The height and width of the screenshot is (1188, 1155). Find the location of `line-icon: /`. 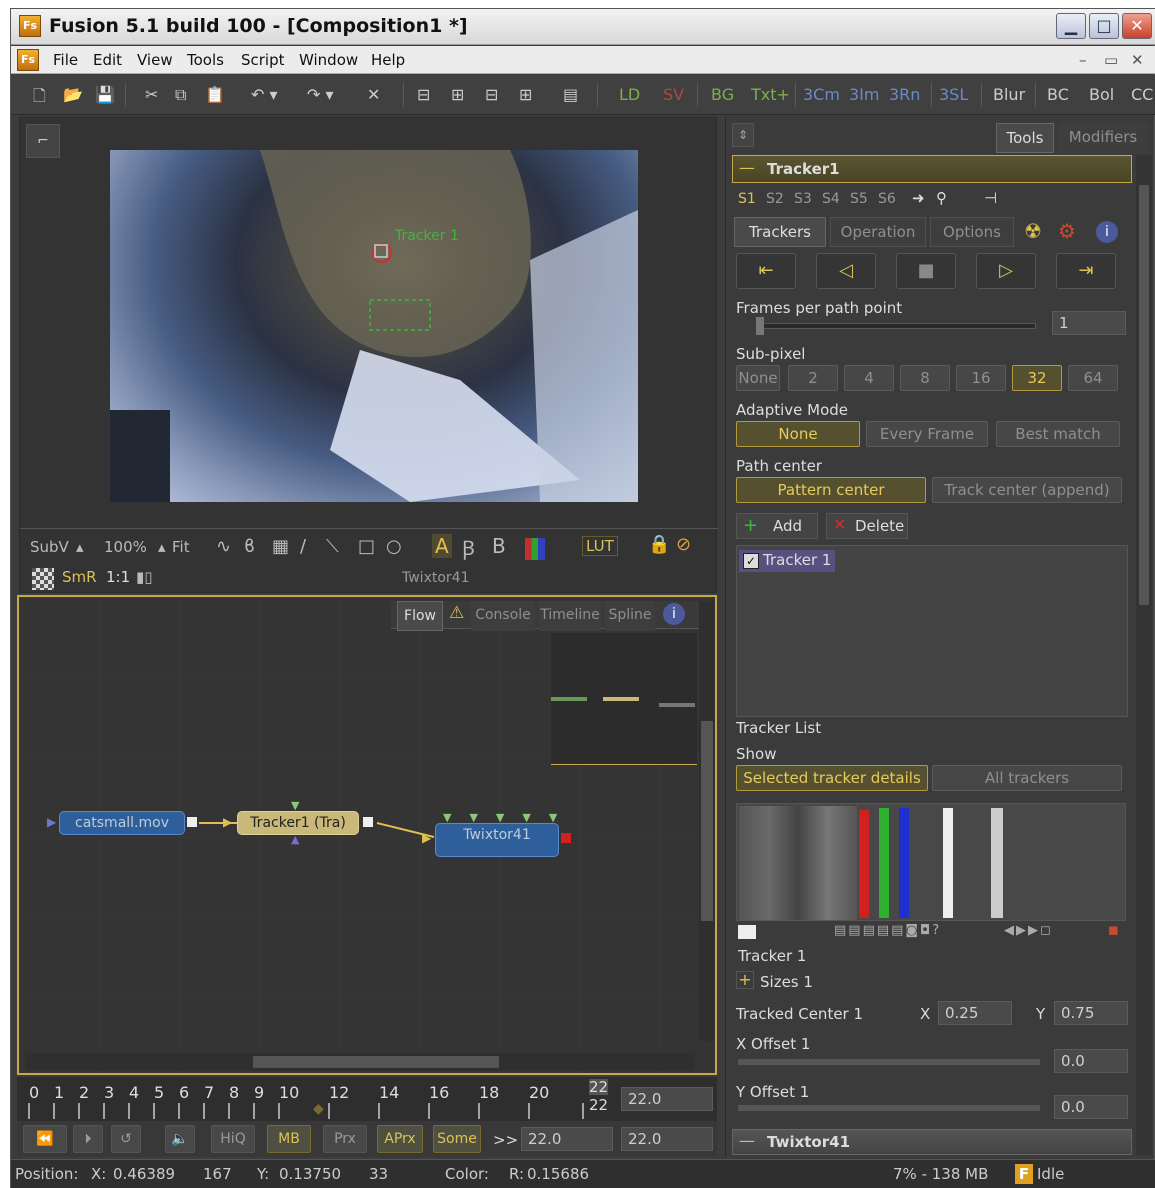

line-icon: / is located at coordinates (303, 546).